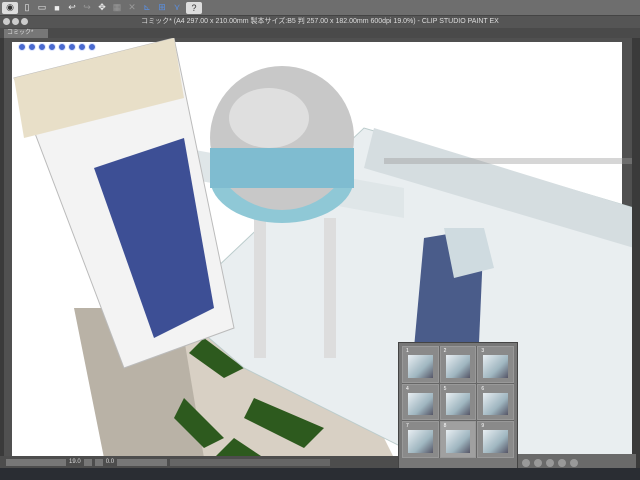 The height and width of the screenshot is (480, 640). I want to click on fit-icon, so click(526, 463).